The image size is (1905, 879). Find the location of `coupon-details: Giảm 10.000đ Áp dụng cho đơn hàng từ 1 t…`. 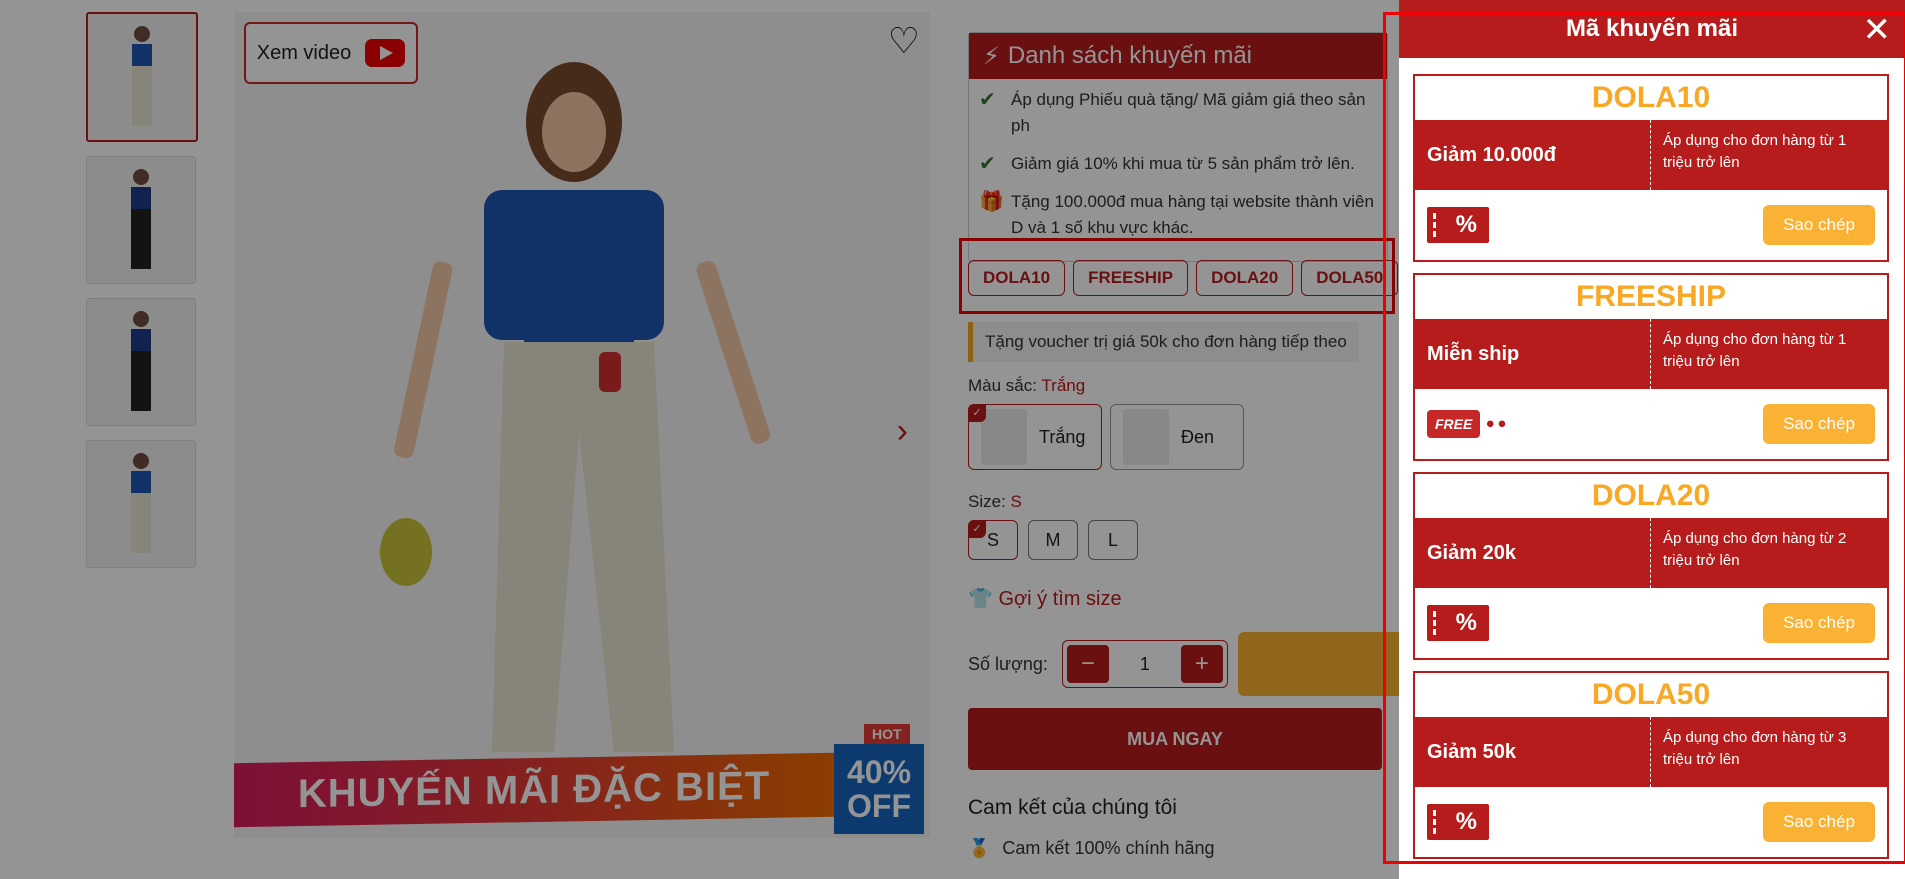

coupon-details: Giảm 10.000đ Áp dụng cho đơn hàng từ 1 t… is located at coordinates (1651, 155).